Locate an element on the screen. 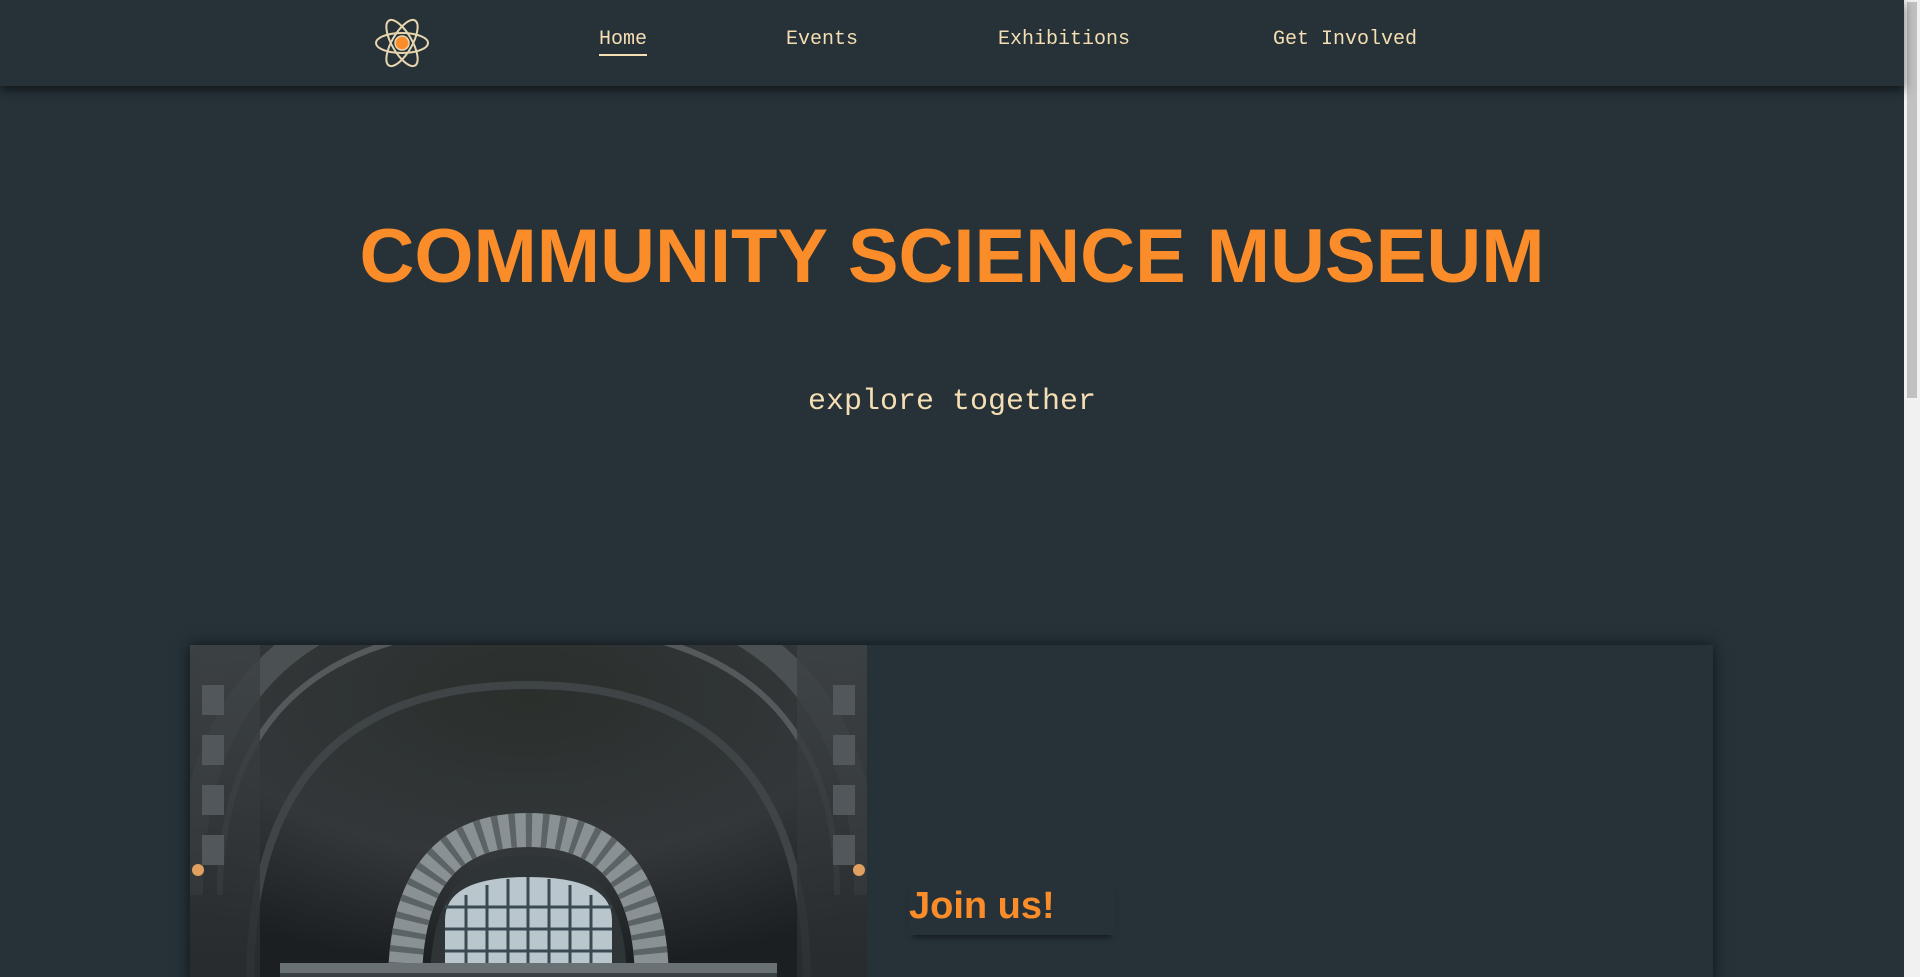 This screenshot has width=1920, height=977. navbar: Home Events Exhibitions Get Involved is located at coordinates (952, 43).